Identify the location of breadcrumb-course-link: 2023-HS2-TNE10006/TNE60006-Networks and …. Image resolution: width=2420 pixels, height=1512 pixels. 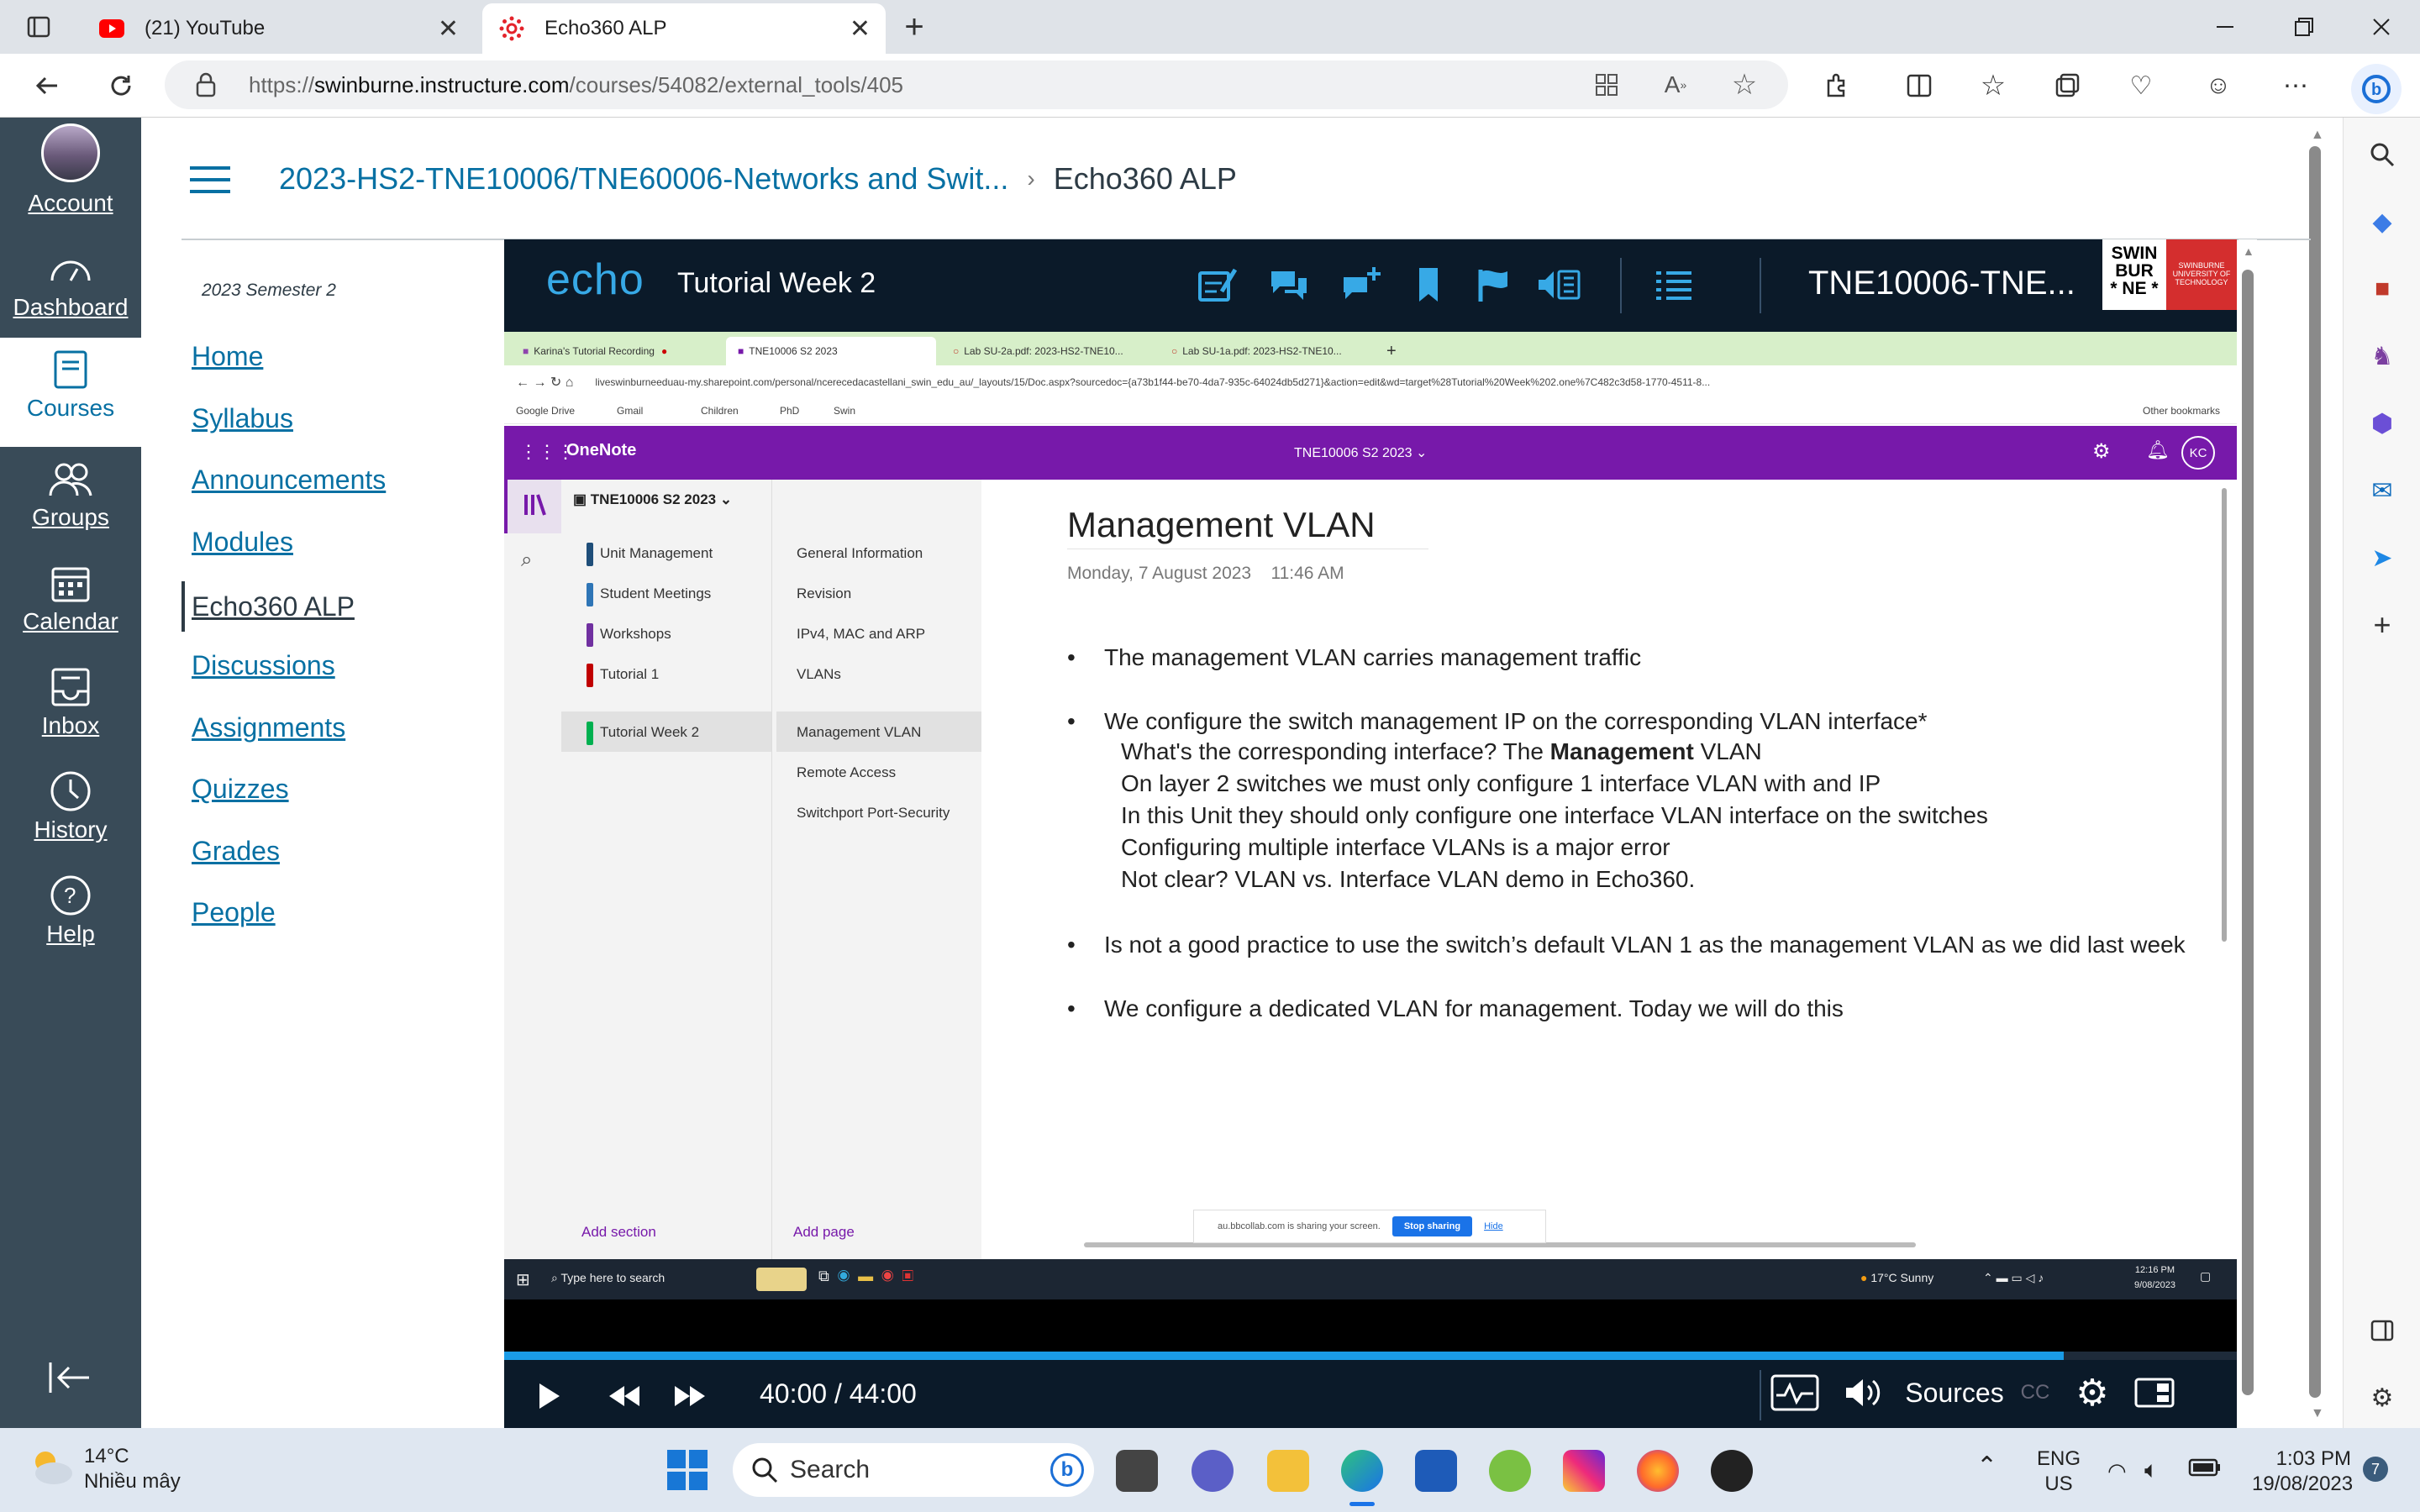
(643, 179).